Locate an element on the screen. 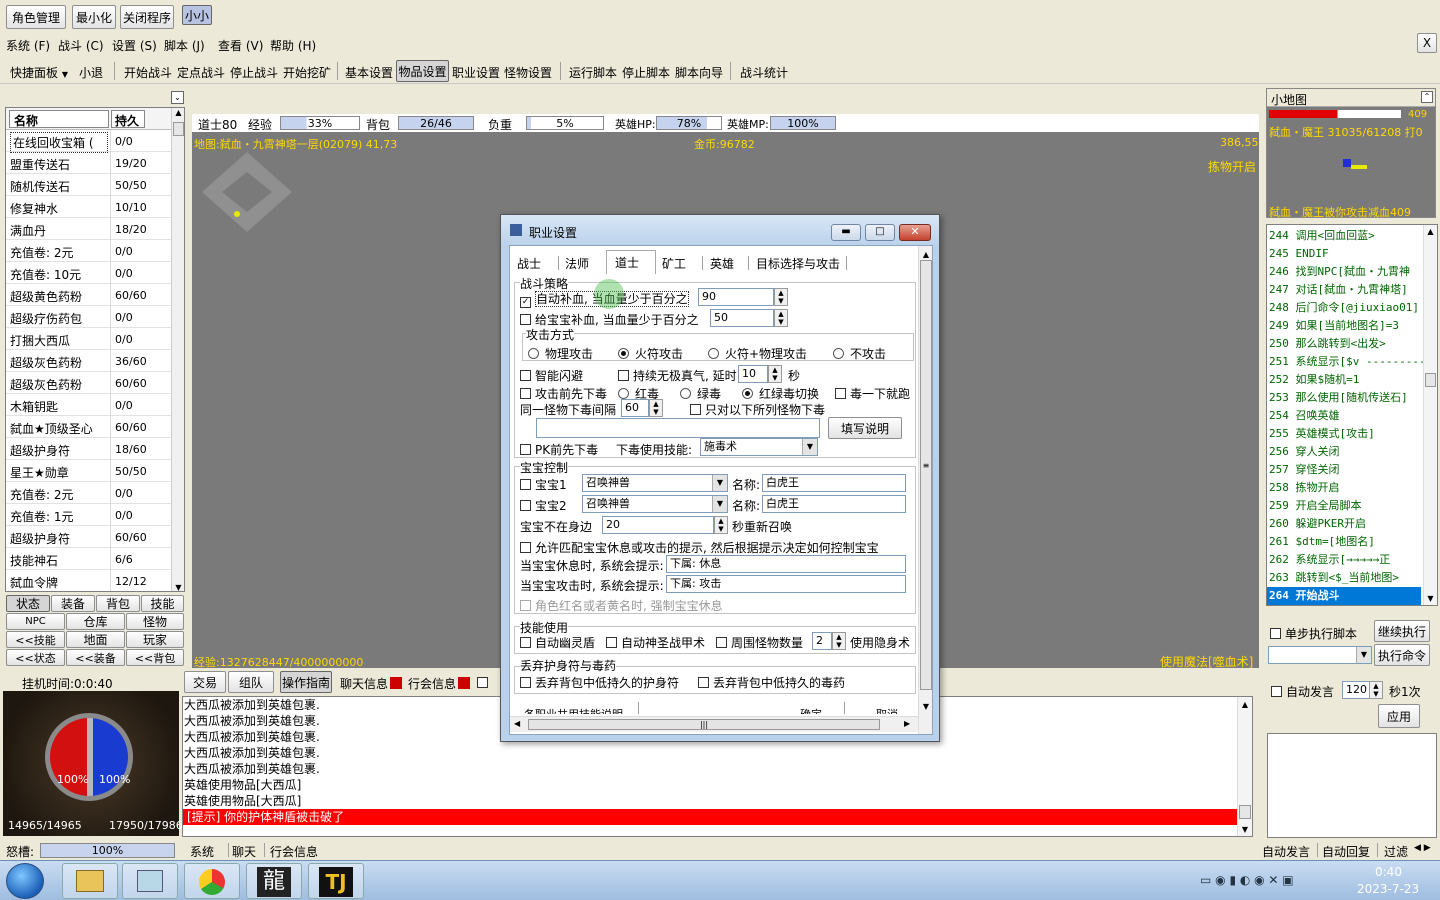  script-line: 250 那么跳转到<出发> is located at coordinates (1344, 344).